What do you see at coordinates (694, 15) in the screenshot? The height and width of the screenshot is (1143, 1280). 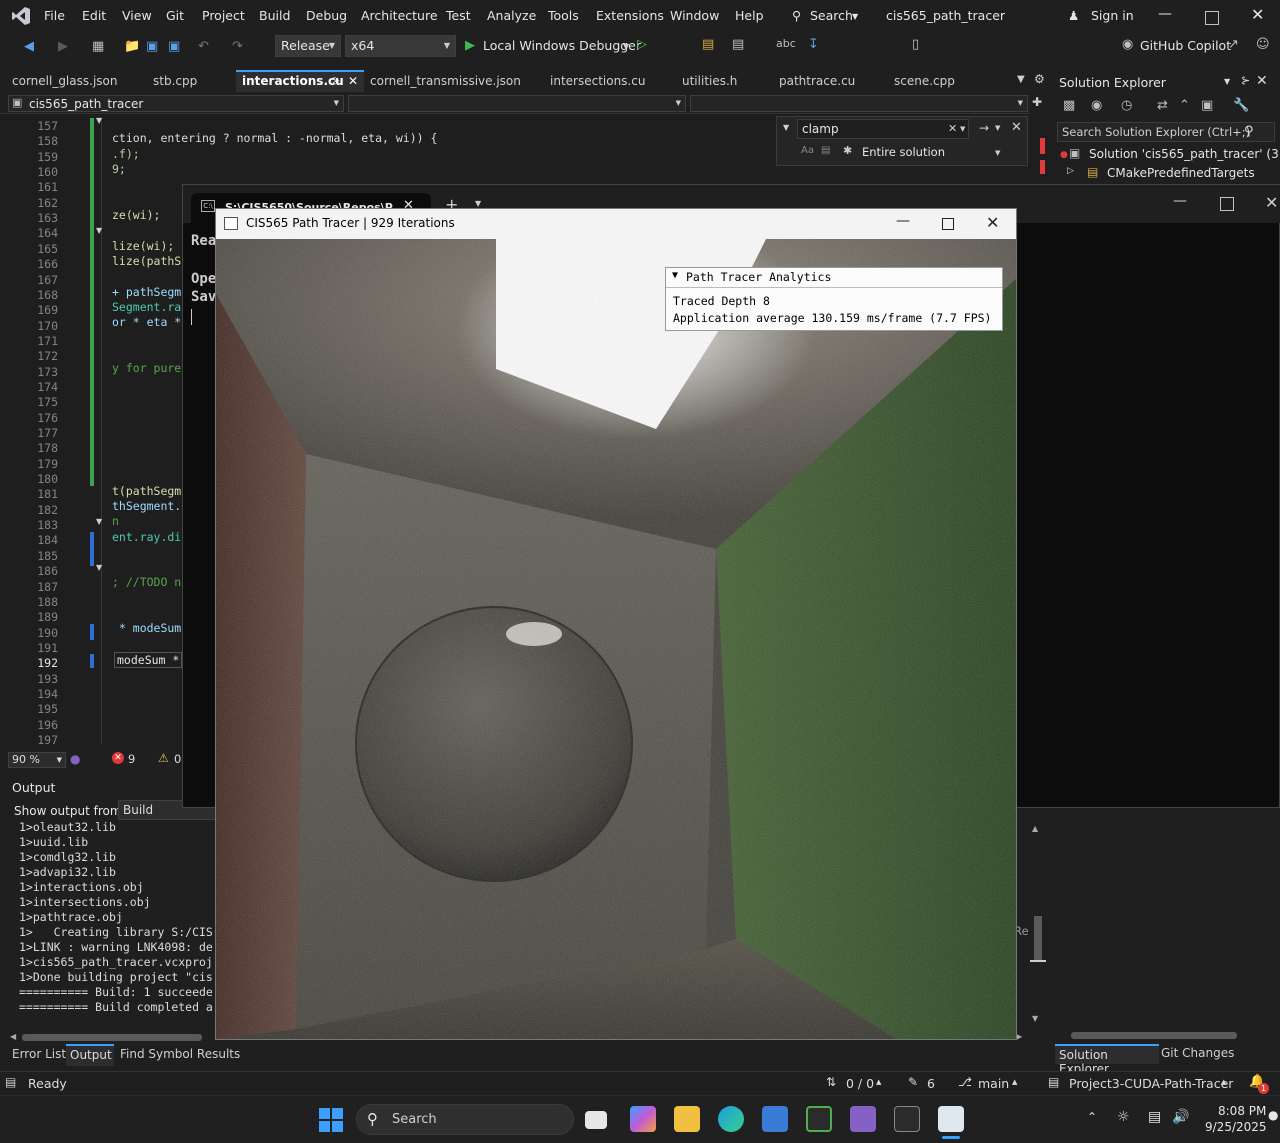 I see `menu-window: Window` at bounding box center [694, 15].